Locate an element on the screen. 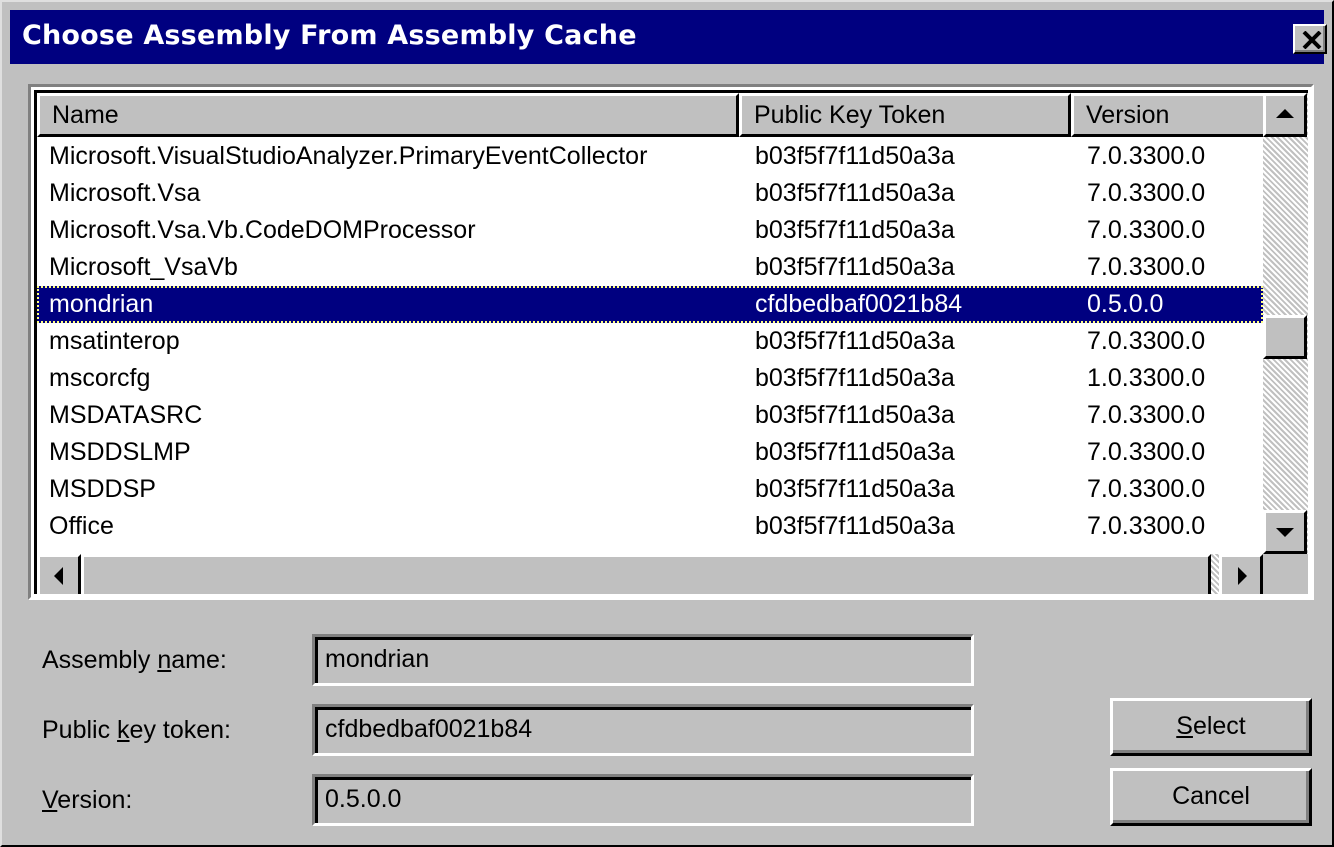  vertical-scroll-thumb is located at coordinates (1285, 337).